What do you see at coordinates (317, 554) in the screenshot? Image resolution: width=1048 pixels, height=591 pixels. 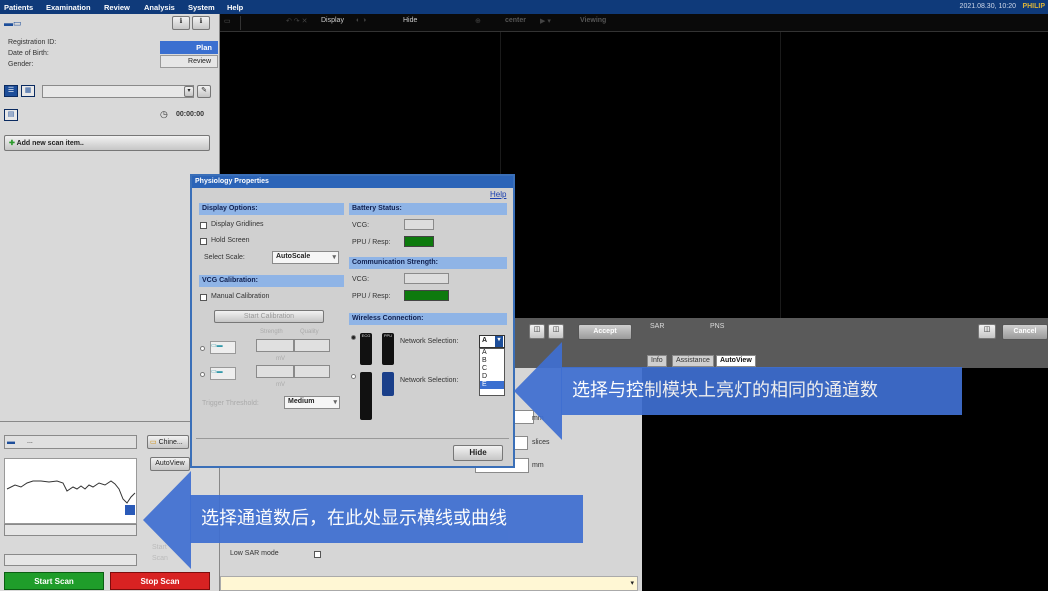 I see `low-sar-checkbox` at bounding box center [317, 554].